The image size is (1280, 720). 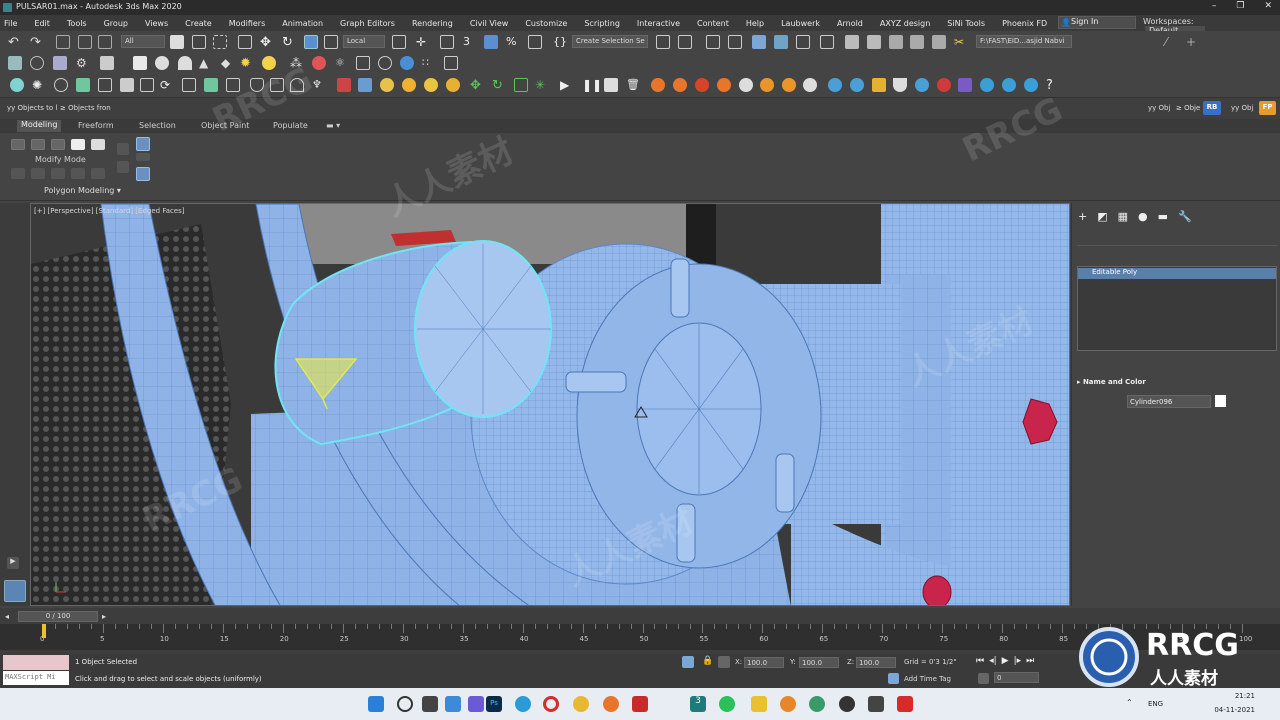 I want to click on project-path-field: F:\FAST\EID...asjid Nabvi, so click(x=1024, y=41).